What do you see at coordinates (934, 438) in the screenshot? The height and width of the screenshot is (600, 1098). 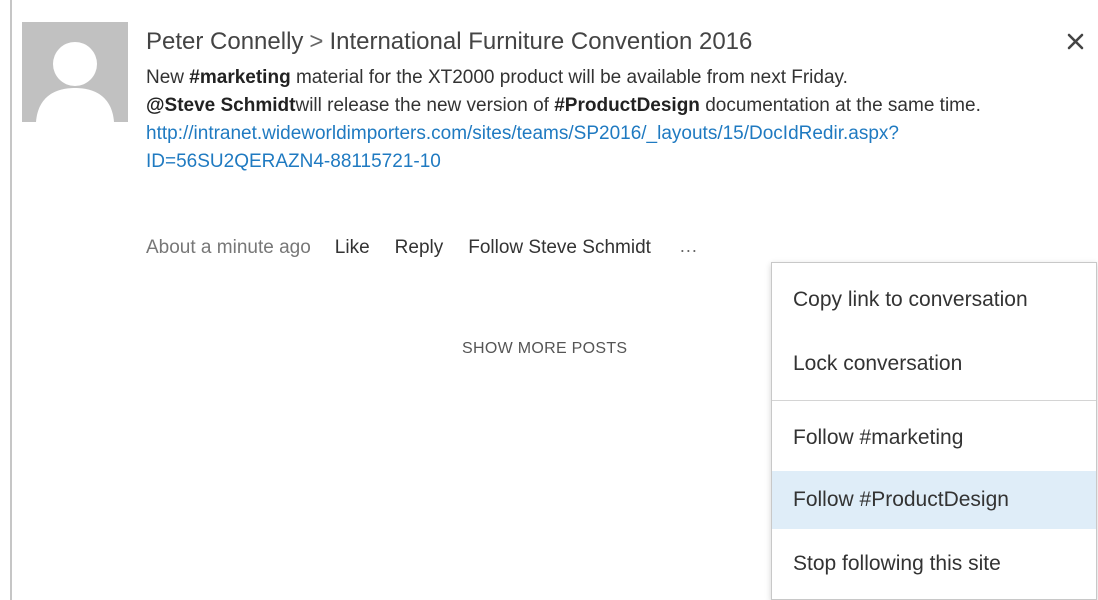 I see `menu-item-follow-marketing: Follow #marketing` at bounding box center [934, 438].